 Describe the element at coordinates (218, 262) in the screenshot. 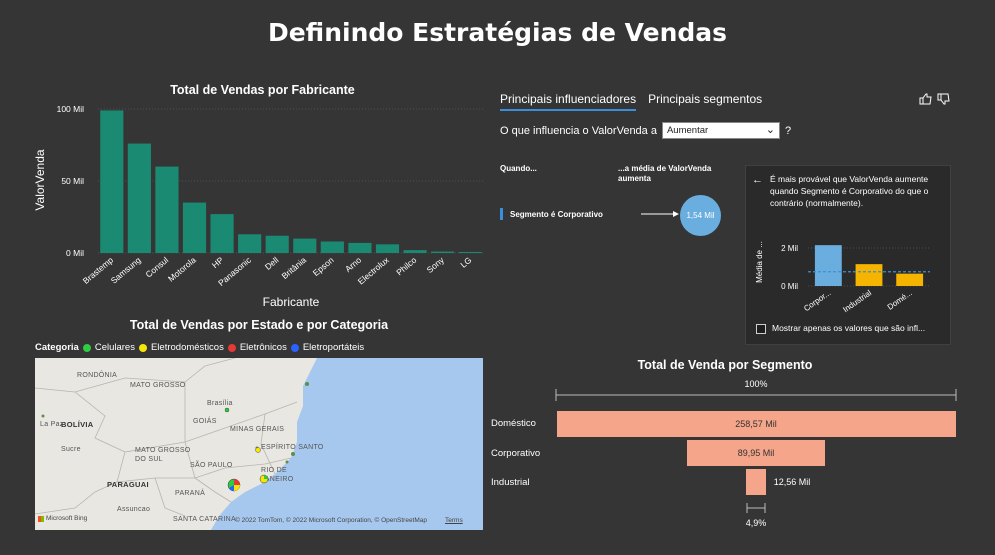

I see `bar-chart-x-tick: HP` at that location.